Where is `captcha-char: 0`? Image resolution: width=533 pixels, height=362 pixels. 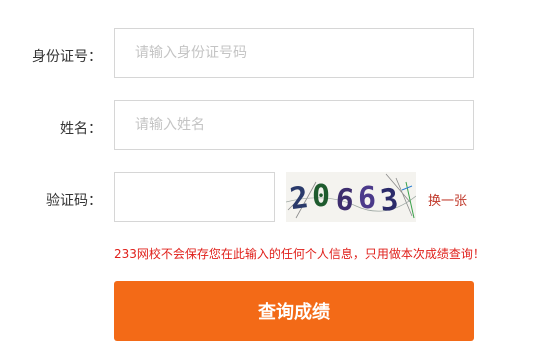 captcha-char: 0 is located at coordinates (321, 196).